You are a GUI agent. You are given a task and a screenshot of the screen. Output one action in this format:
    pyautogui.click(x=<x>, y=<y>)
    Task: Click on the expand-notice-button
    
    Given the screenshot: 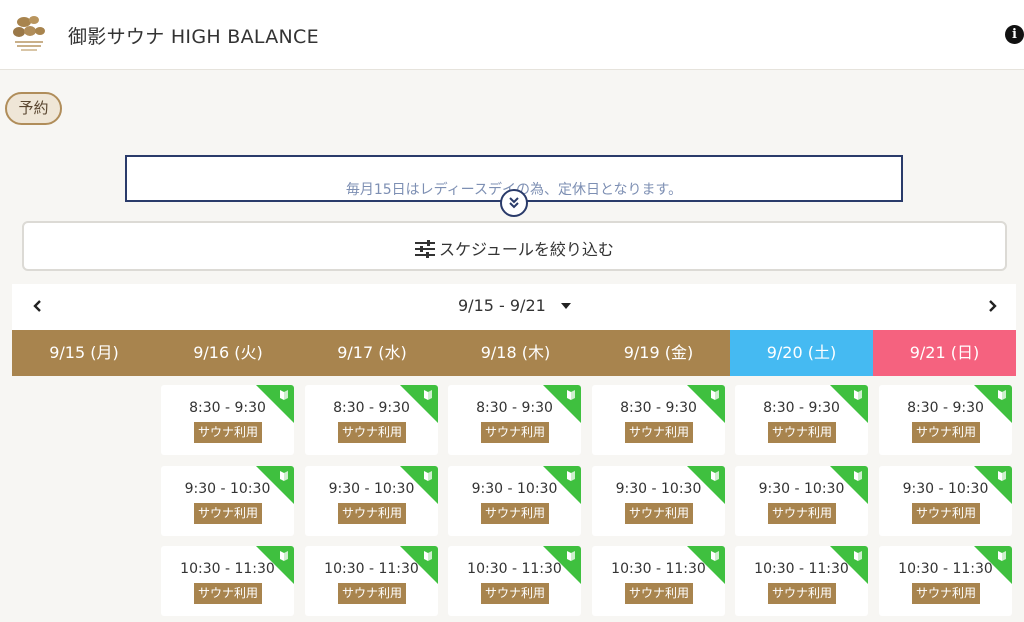 What is the action you would take?
    pyautogui.click(x=514, y=203)
    